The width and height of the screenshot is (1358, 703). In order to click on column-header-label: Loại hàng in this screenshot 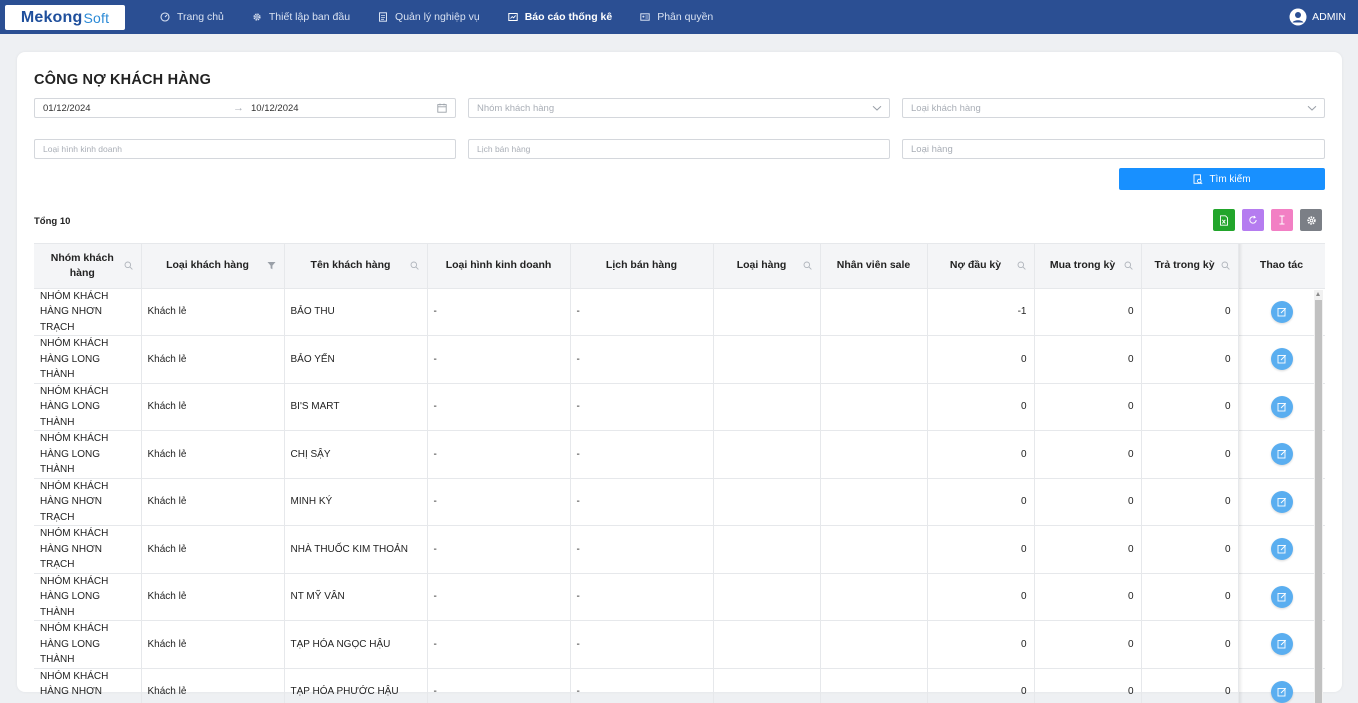, I will do `click(761, 265)`.